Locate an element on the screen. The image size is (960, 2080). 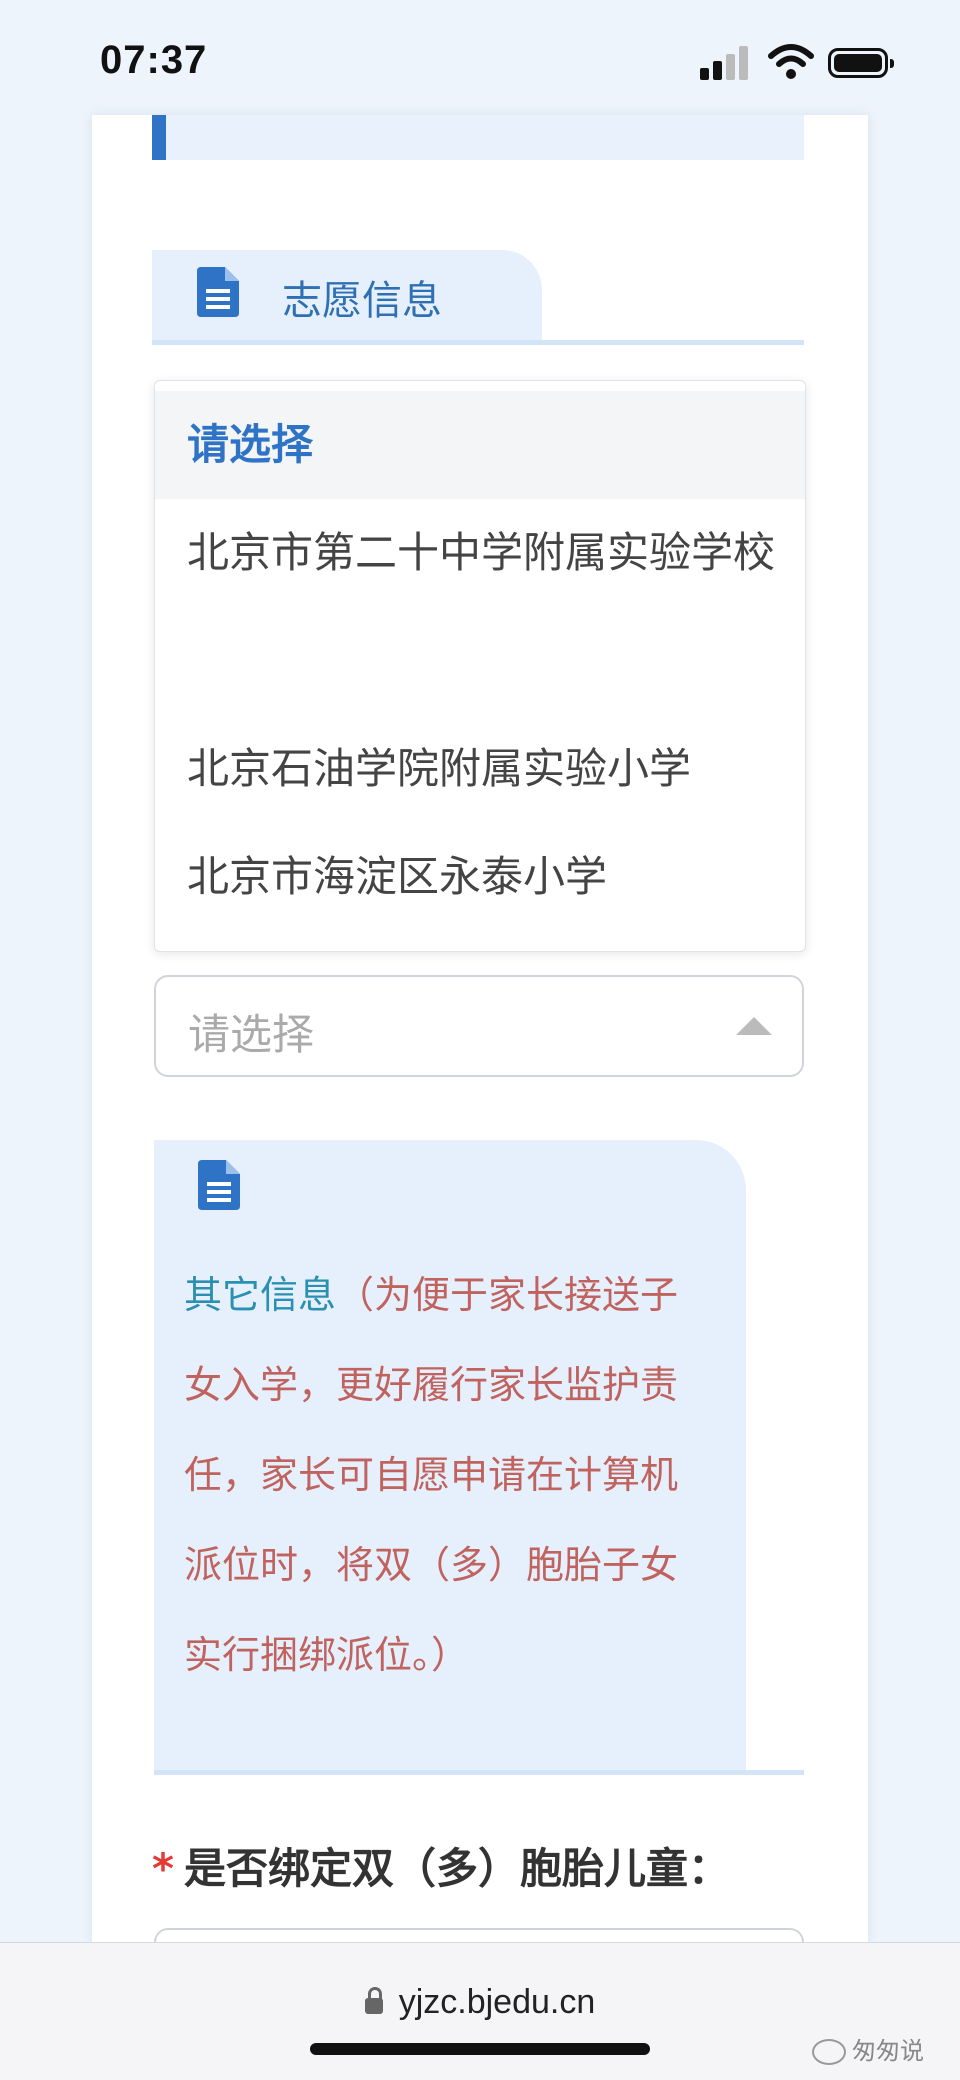
dropdown-option: 北京市第二十中学附属实验学校 is located at coordinates (480, 607).